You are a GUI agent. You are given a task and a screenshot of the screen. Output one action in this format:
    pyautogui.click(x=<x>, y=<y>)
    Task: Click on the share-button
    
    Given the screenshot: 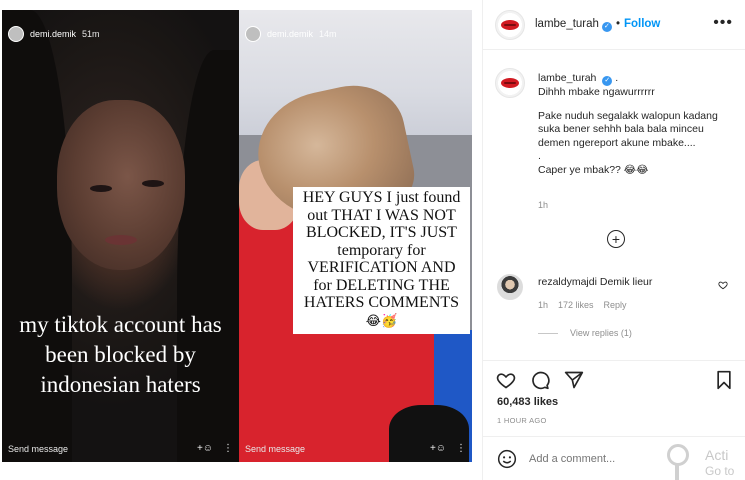 What is the action you would take?
    pyautogui.click(x=574, y=380)
    